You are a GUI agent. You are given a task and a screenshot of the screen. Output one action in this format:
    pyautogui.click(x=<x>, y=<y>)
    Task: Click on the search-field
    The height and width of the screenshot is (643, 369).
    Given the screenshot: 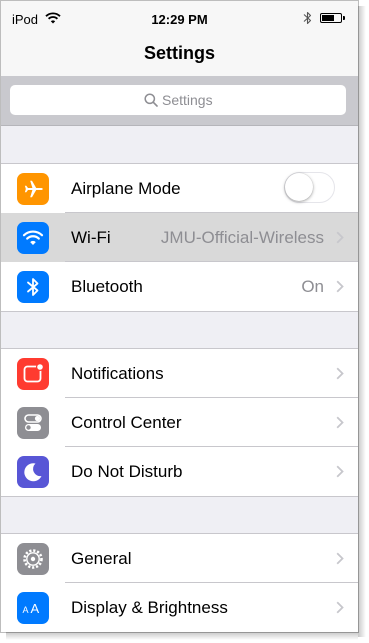 What is the action you would take?
    pyautogui.click(x=178, y=100)
    